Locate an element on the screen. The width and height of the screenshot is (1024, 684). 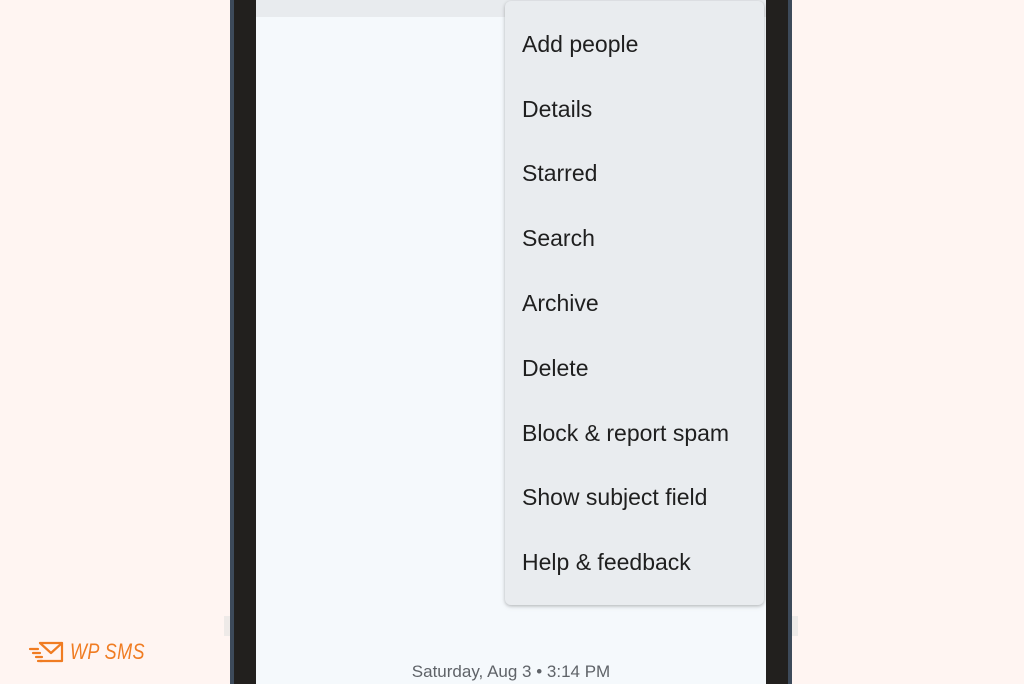
menu-item-block-report-spam: Block & report spam is located at coordinates (634, 433).